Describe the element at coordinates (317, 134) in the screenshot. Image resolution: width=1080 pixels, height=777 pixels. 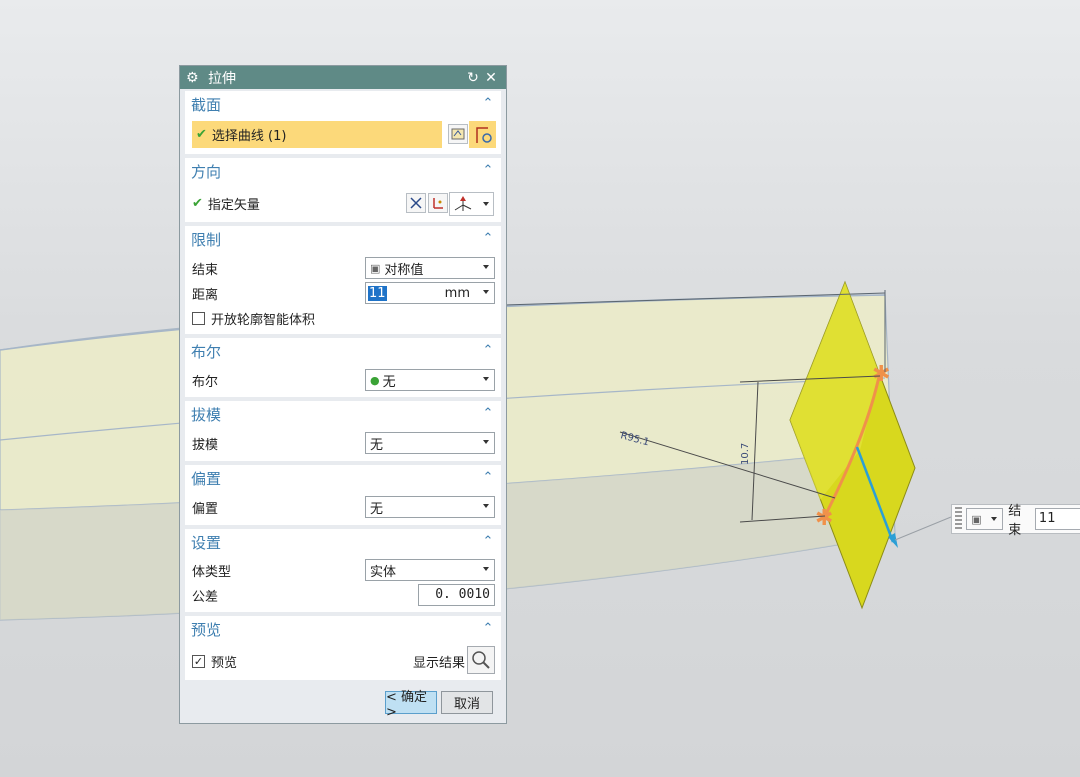
I see `select-curve-row: ✔ 选择曲线 (1)` at that location.